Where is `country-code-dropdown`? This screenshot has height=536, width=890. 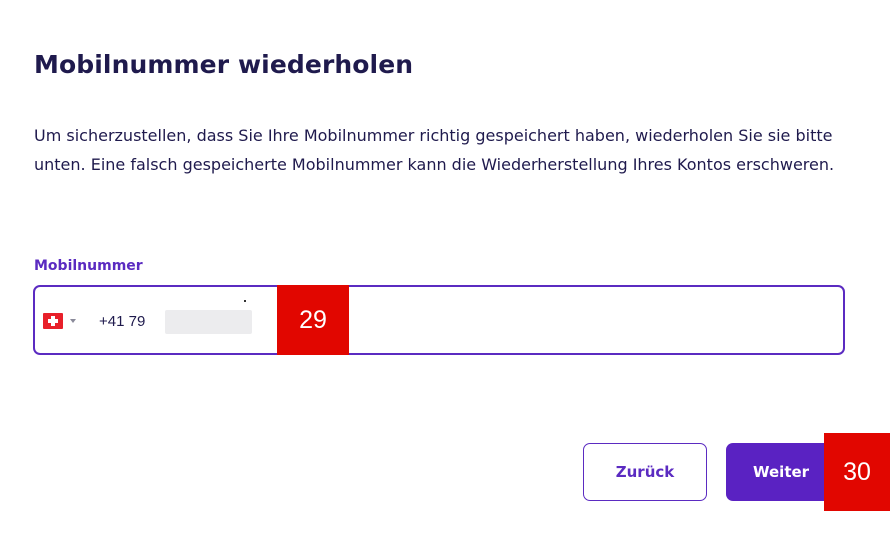
country-code-dropdown is located at coordinates (68, 321).